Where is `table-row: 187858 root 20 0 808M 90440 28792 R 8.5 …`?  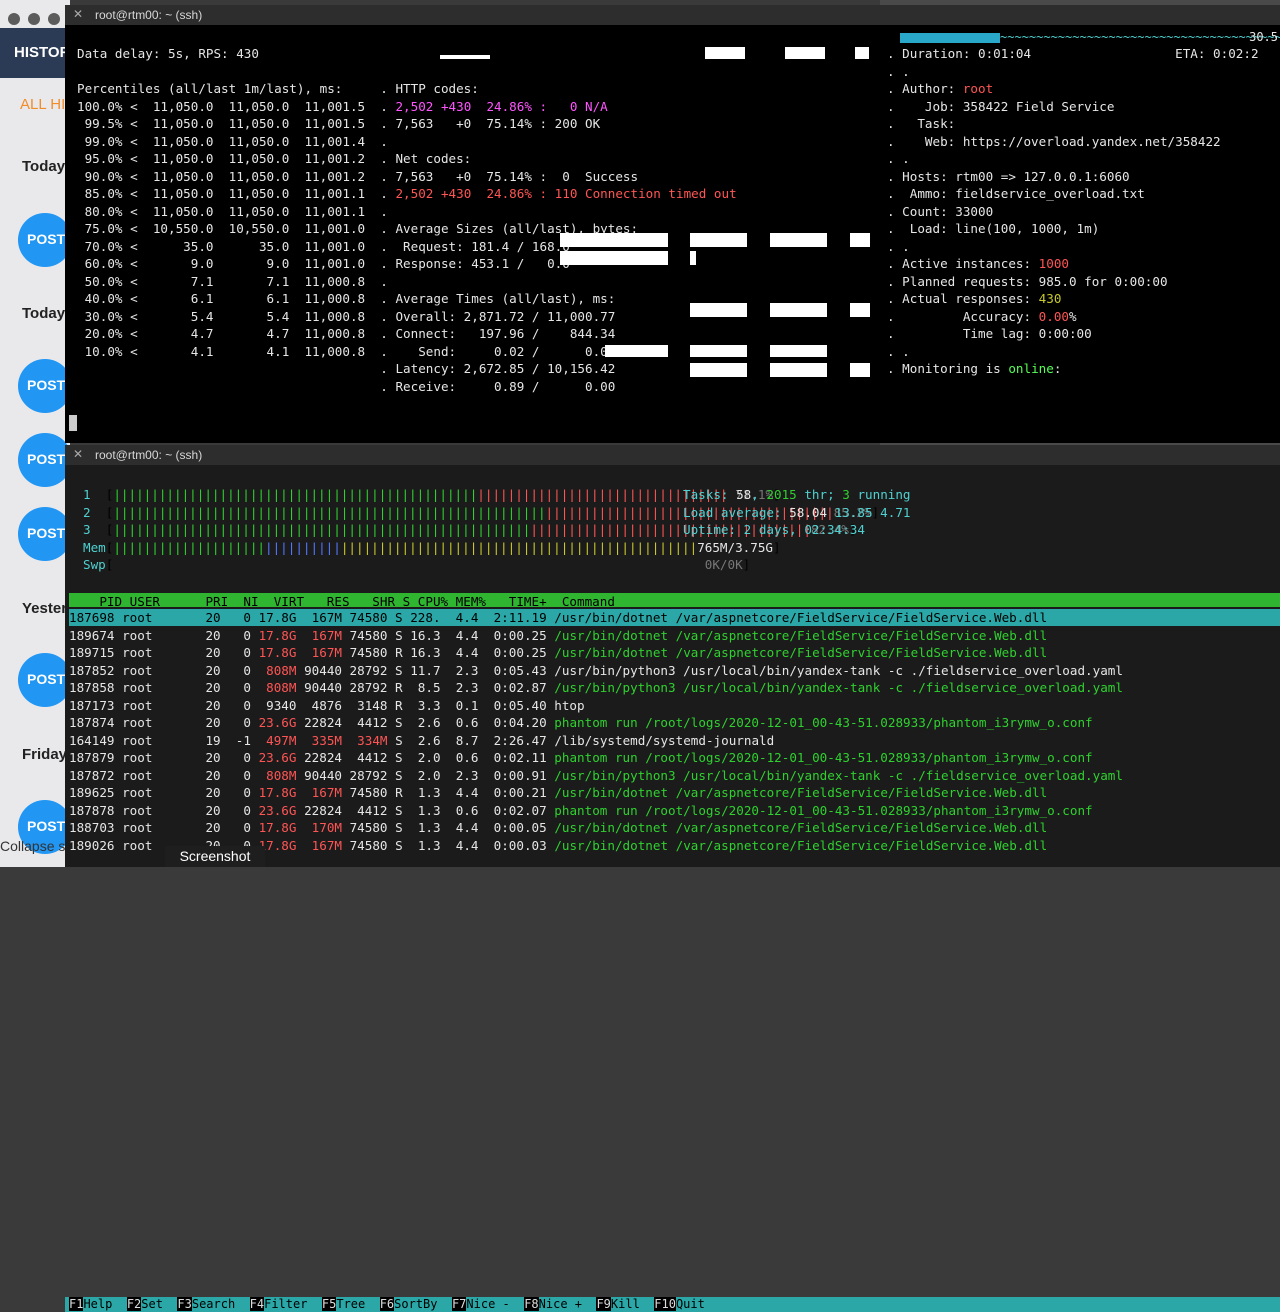
table-row: 187858 root 20 0 808M 90440 28792 R 8.5 … is located at coordinates (596, 688).